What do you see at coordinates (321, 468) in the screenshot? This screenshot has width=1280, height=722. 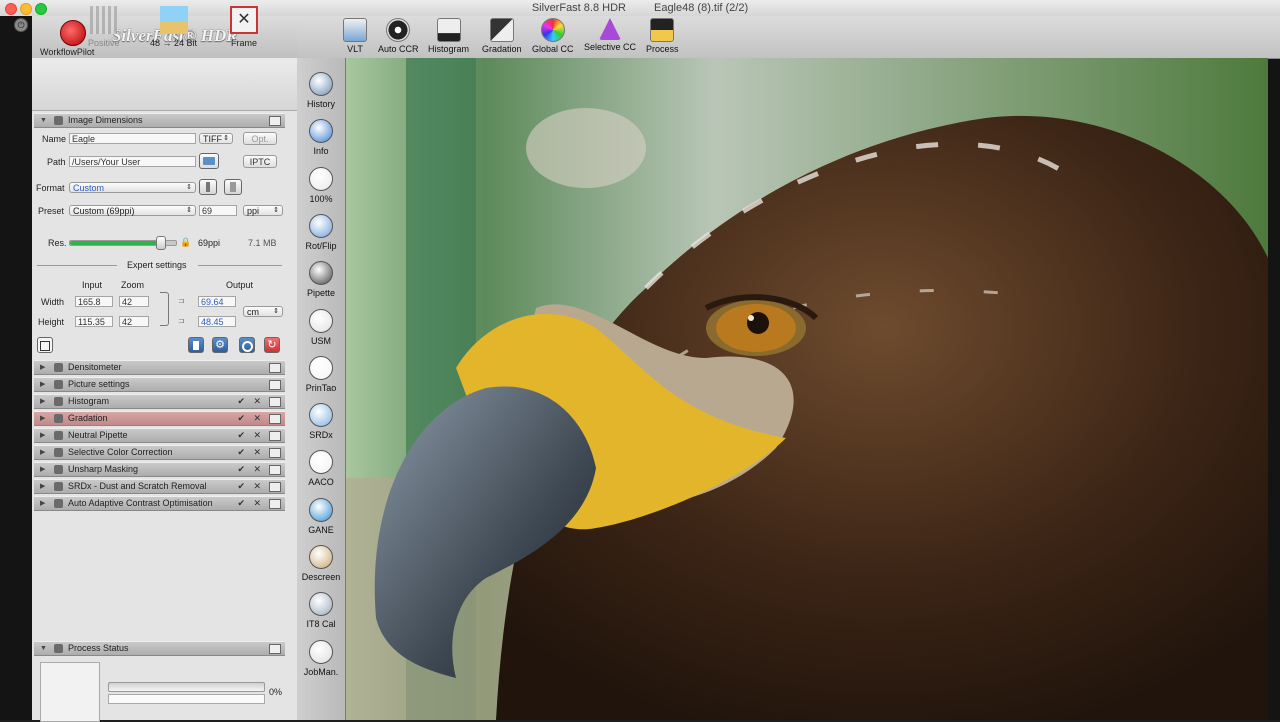 I see `tool-aaco-button: AACO` at bounding box center [321, 468].